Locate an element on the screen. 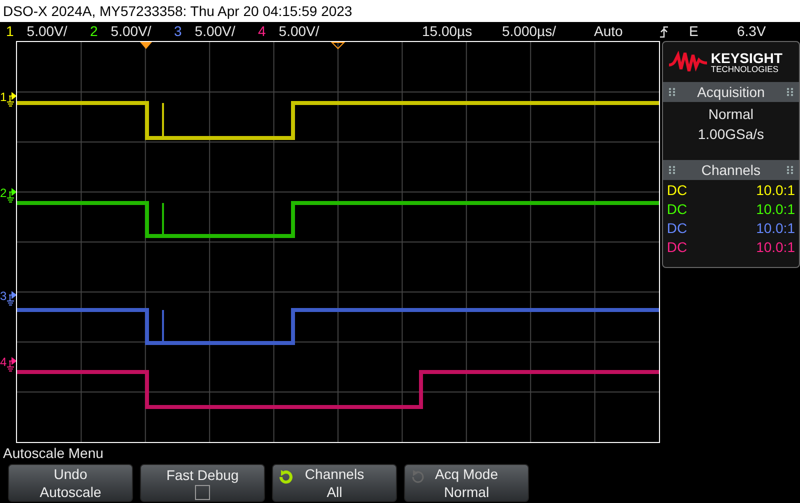  channel-marker-label: 1 is located at coordinates (3, 97).